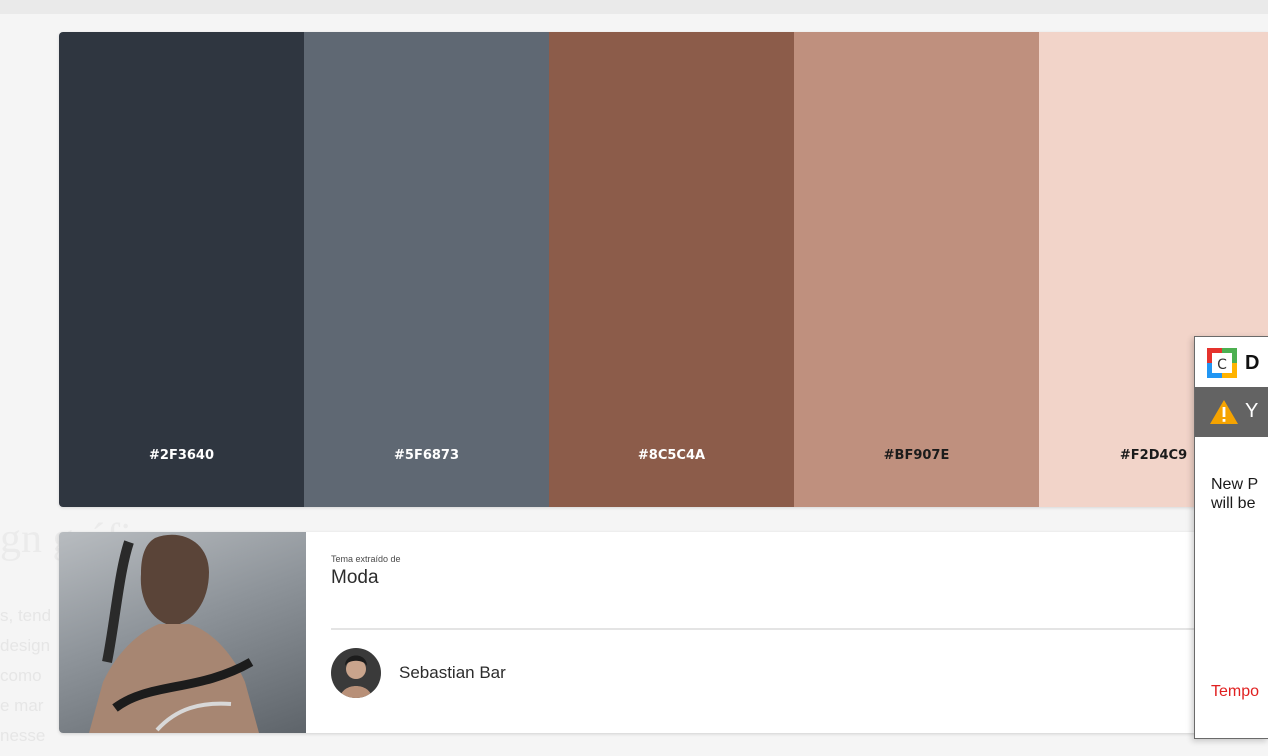 This screenshot has height=756, width=1268. I want to click on warning-bar: Y, so click(1231, 412).